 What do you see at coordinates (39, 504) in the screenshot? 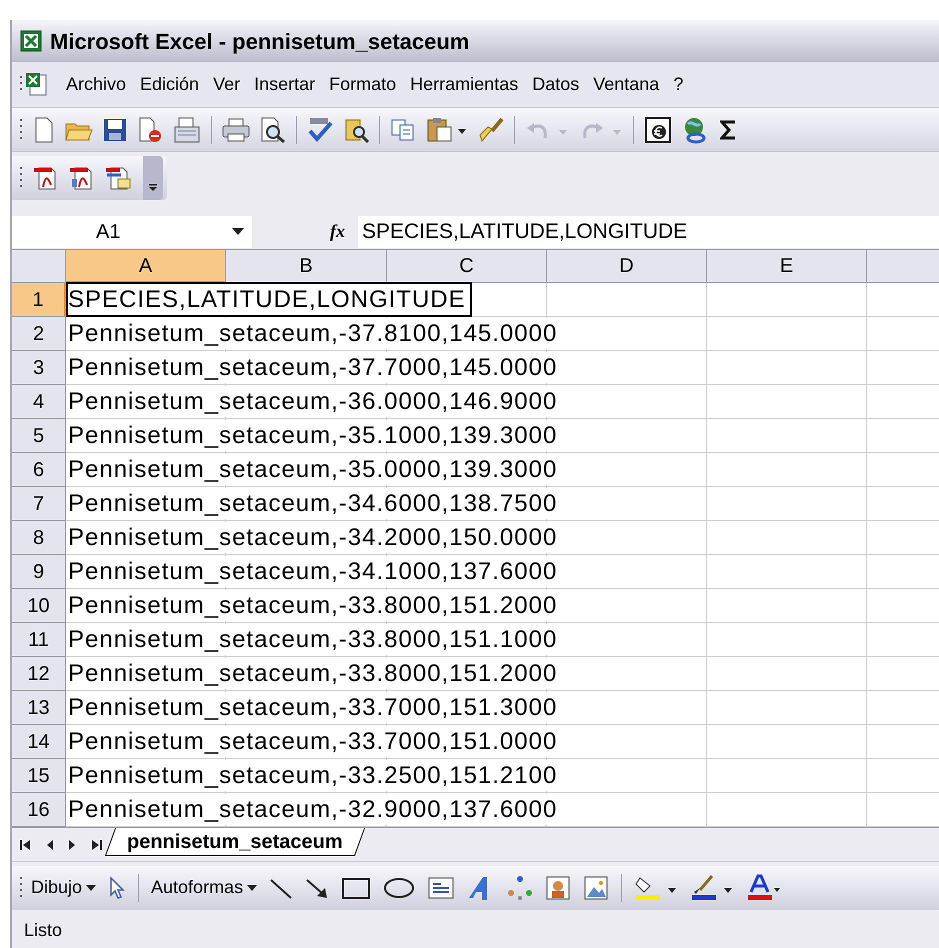
I see `row-header: 7` at bounding box center [39, 504].